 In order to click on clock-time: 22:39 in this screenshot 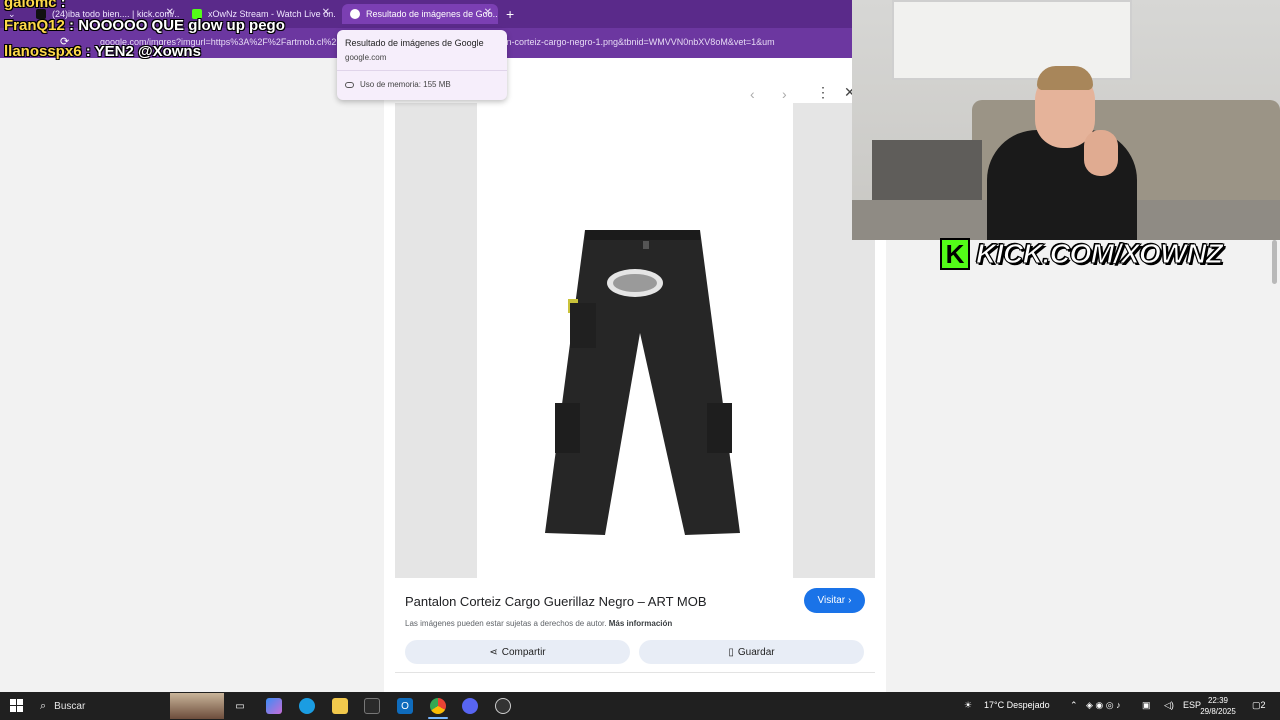, I will do `click(1218, 700)`.